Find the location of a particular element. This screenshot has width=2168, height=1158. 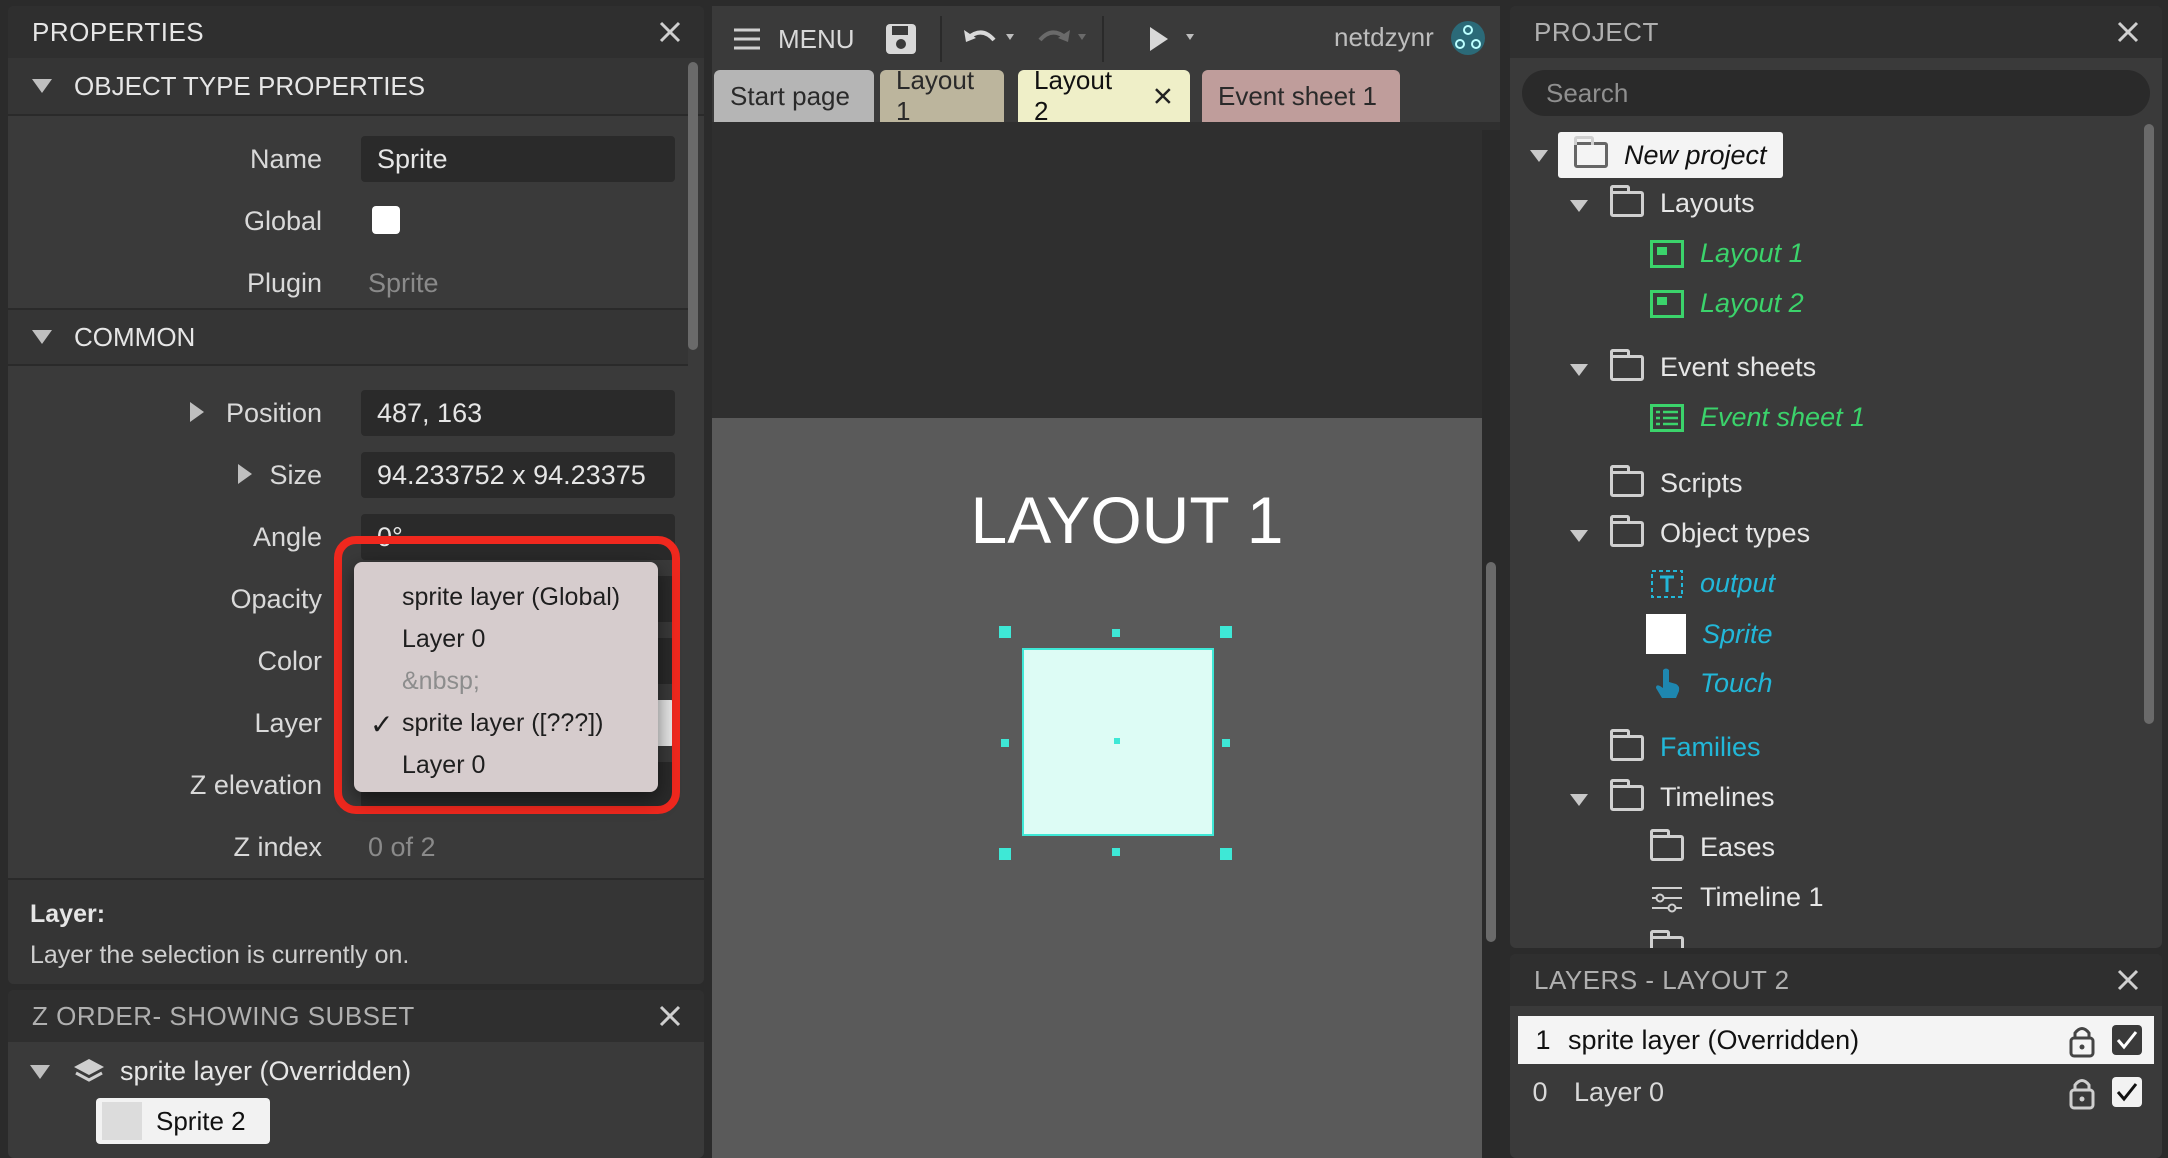

account-avatar-icon is located at coordinates (1468, 38).